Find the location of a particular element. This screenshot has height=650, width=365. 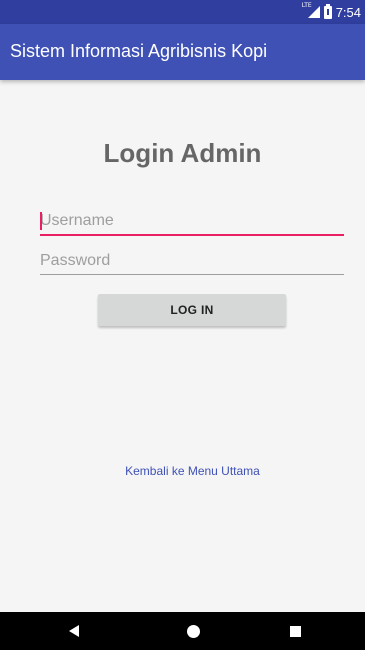

status-icons: LTE 7:54 is located at coordinates (331, 11).